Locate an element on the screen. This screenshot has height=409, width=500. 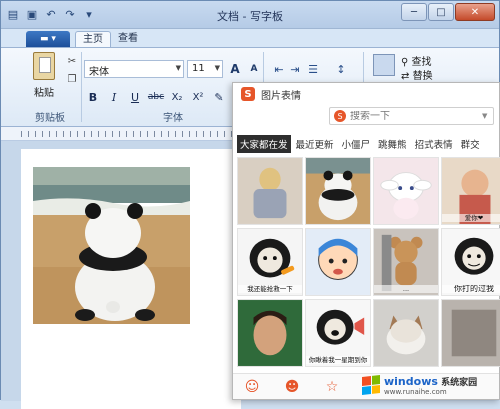
photo-meme-image is located at coordinates (471, 333).